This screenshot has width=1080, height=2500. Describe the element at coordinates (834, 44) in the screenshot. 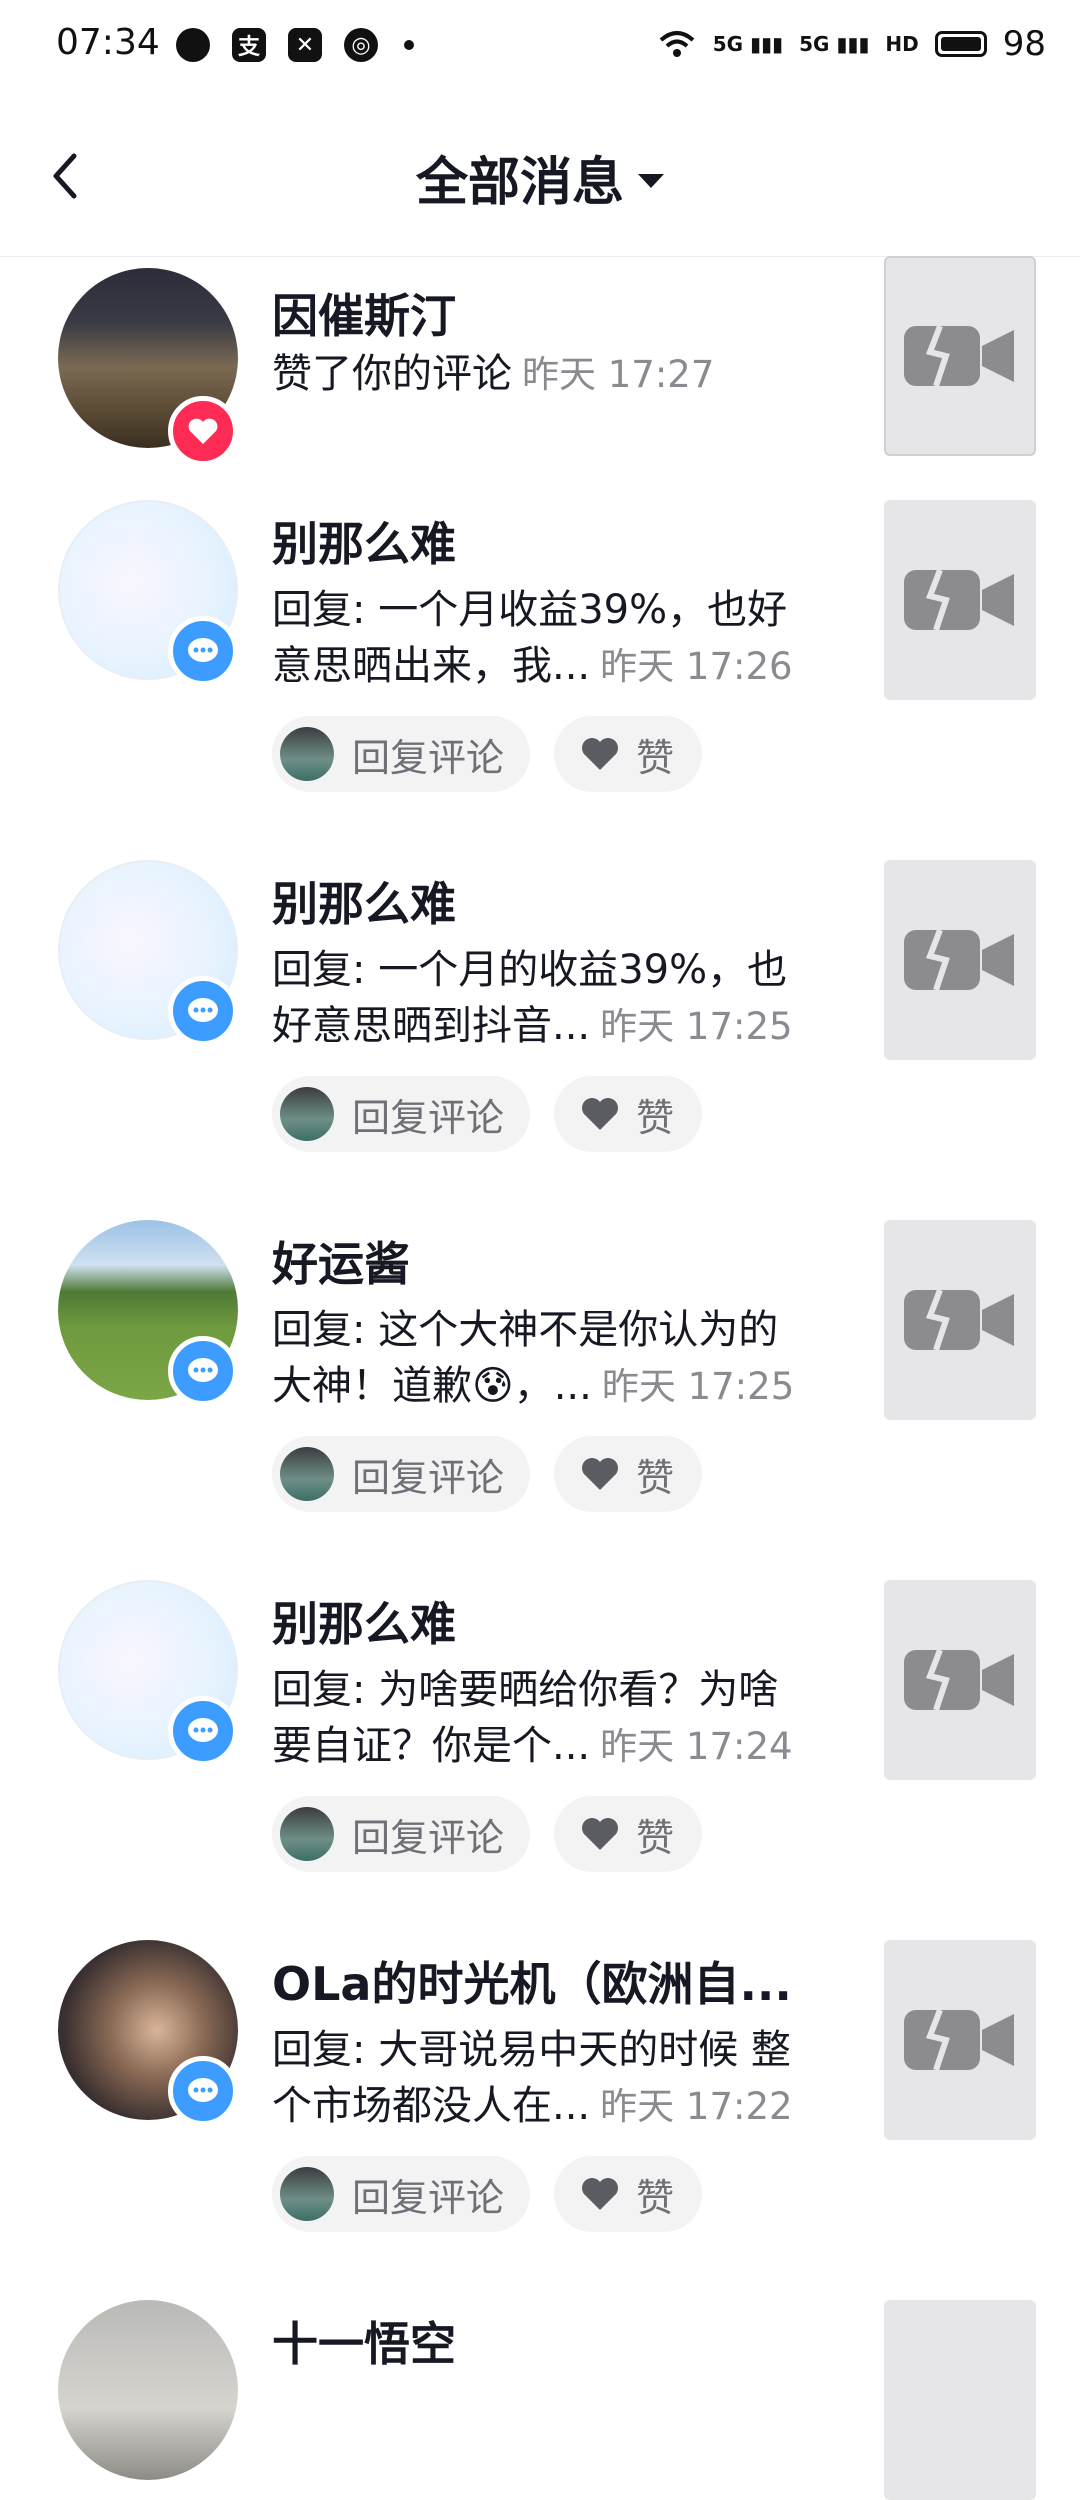

I see `signal-2-icon: 5G ▮▮▮` at that location.